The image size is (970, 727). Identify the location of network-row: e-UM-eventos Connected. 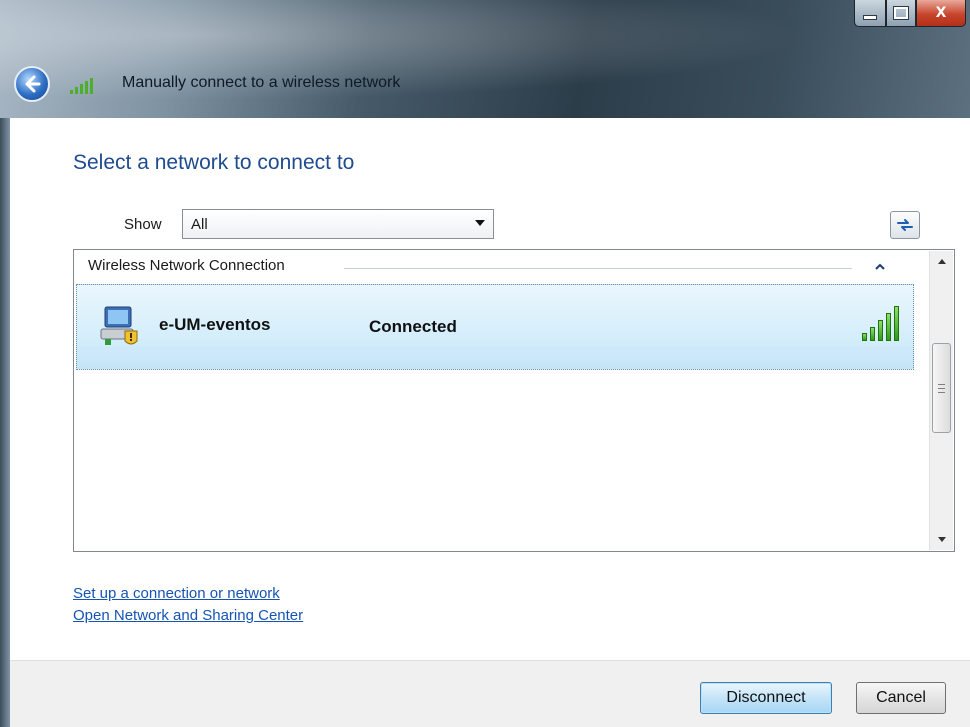
(495, 327).